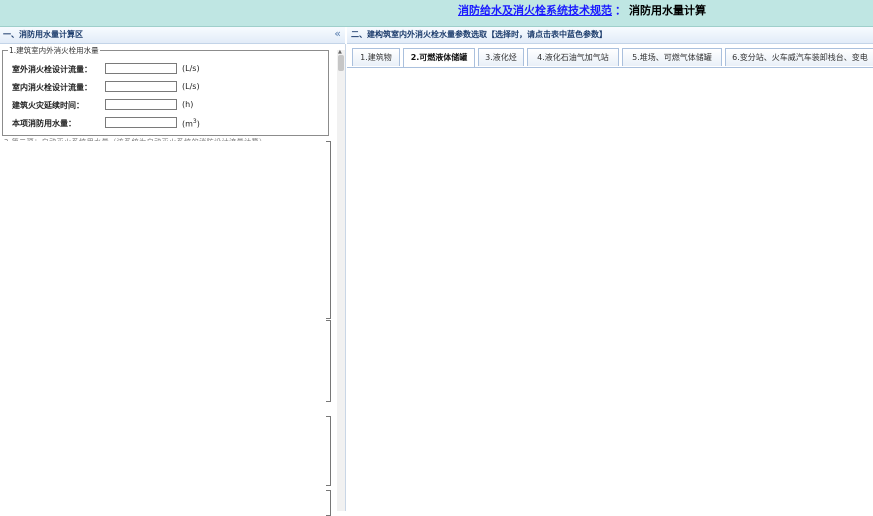 The height and width of the screenshot is (516, 873). I want to click on right-panel-header: 二、建构筑室内外消火栓水量参数选取【选择时，请点击表中蓝色参数】, so click(610, 35).